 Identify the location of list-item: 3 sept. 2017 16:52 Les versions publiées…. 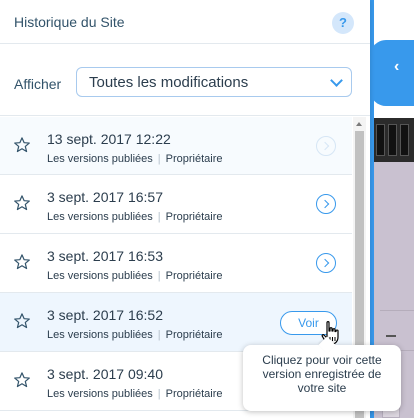
(176, 322).